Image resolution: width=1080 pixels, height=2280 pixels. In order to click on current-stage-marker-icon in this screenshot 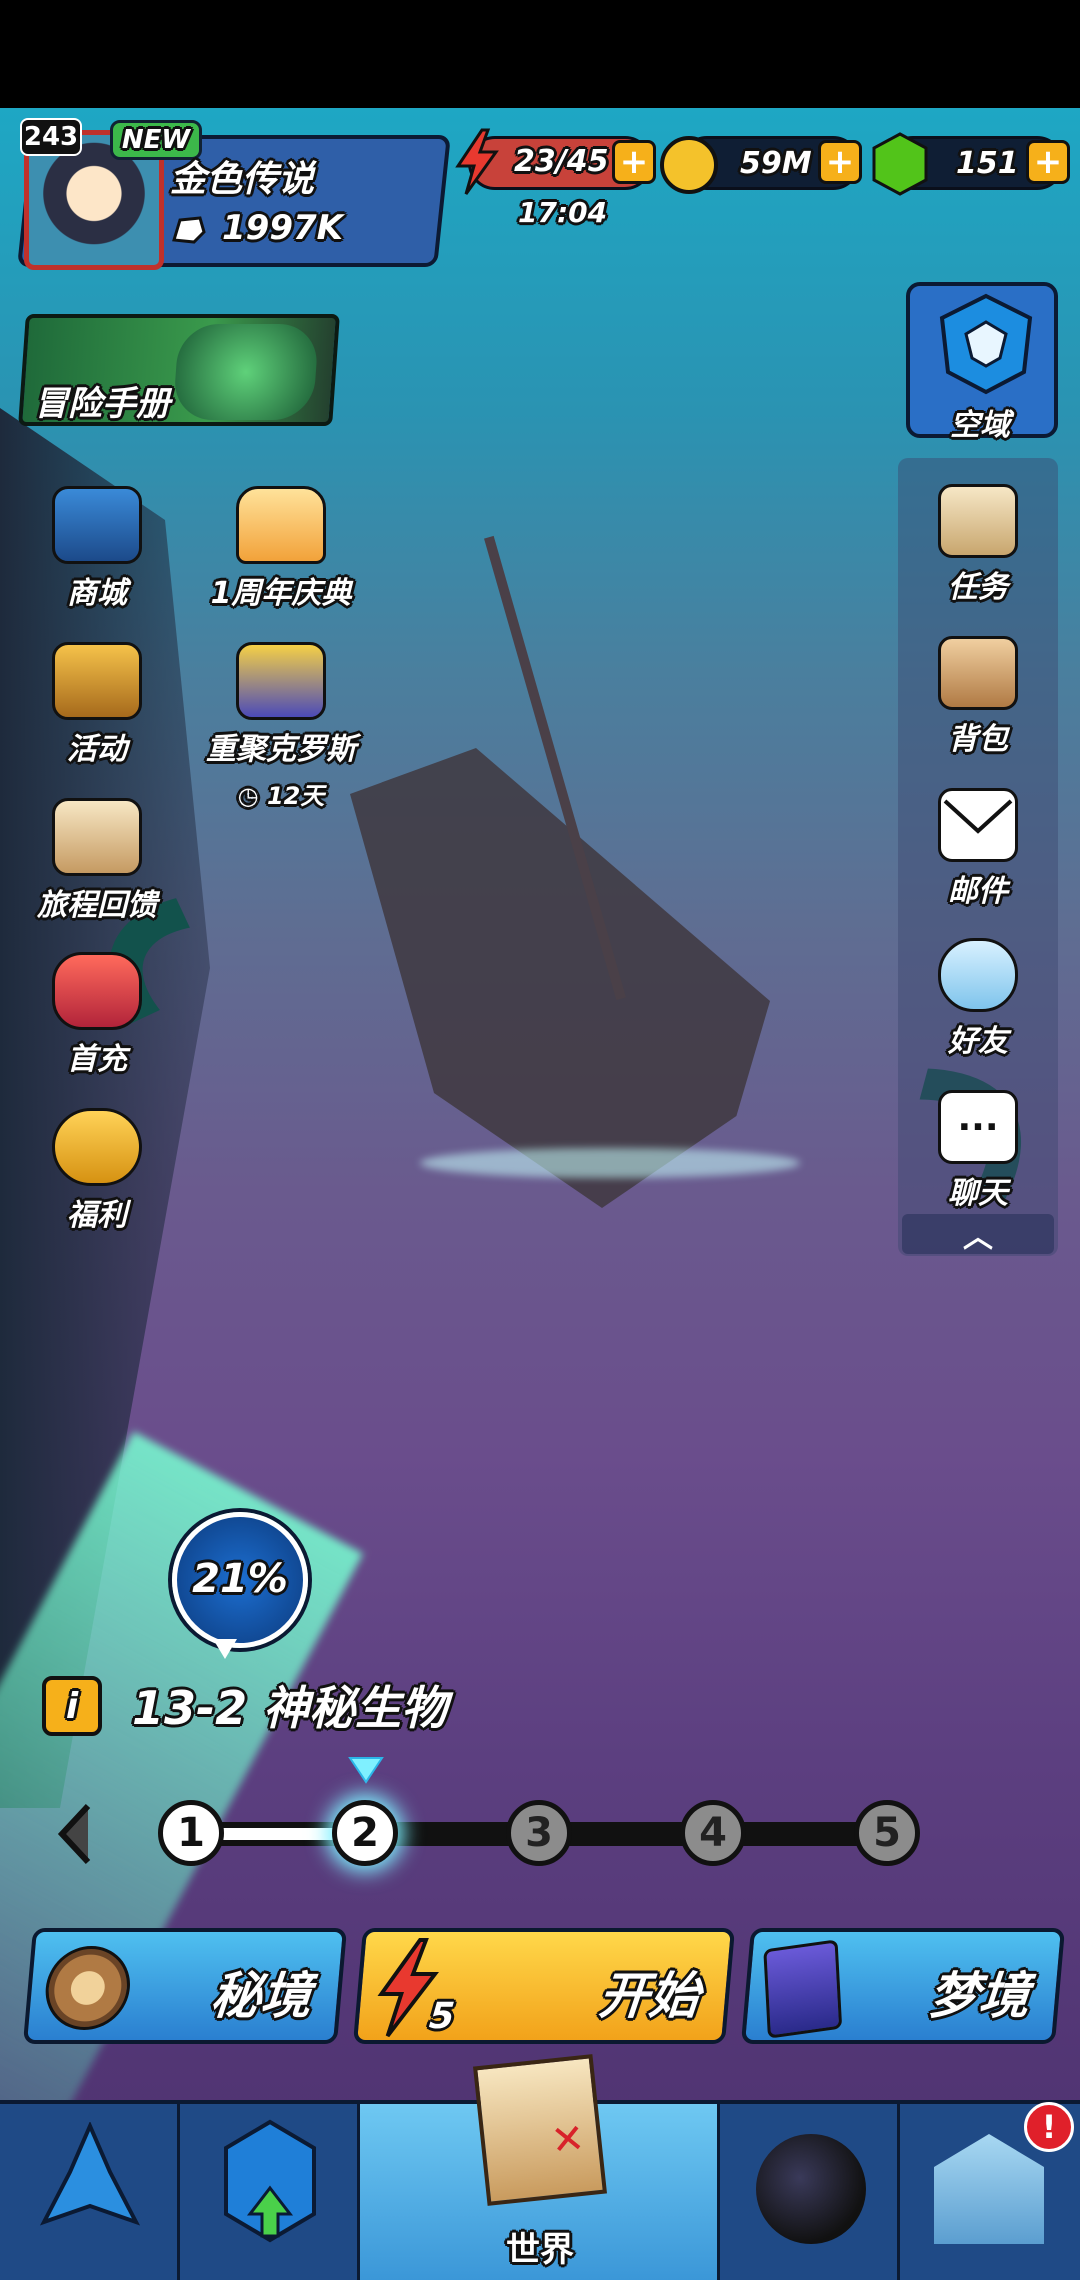, I will do `click(366, 1770)`.